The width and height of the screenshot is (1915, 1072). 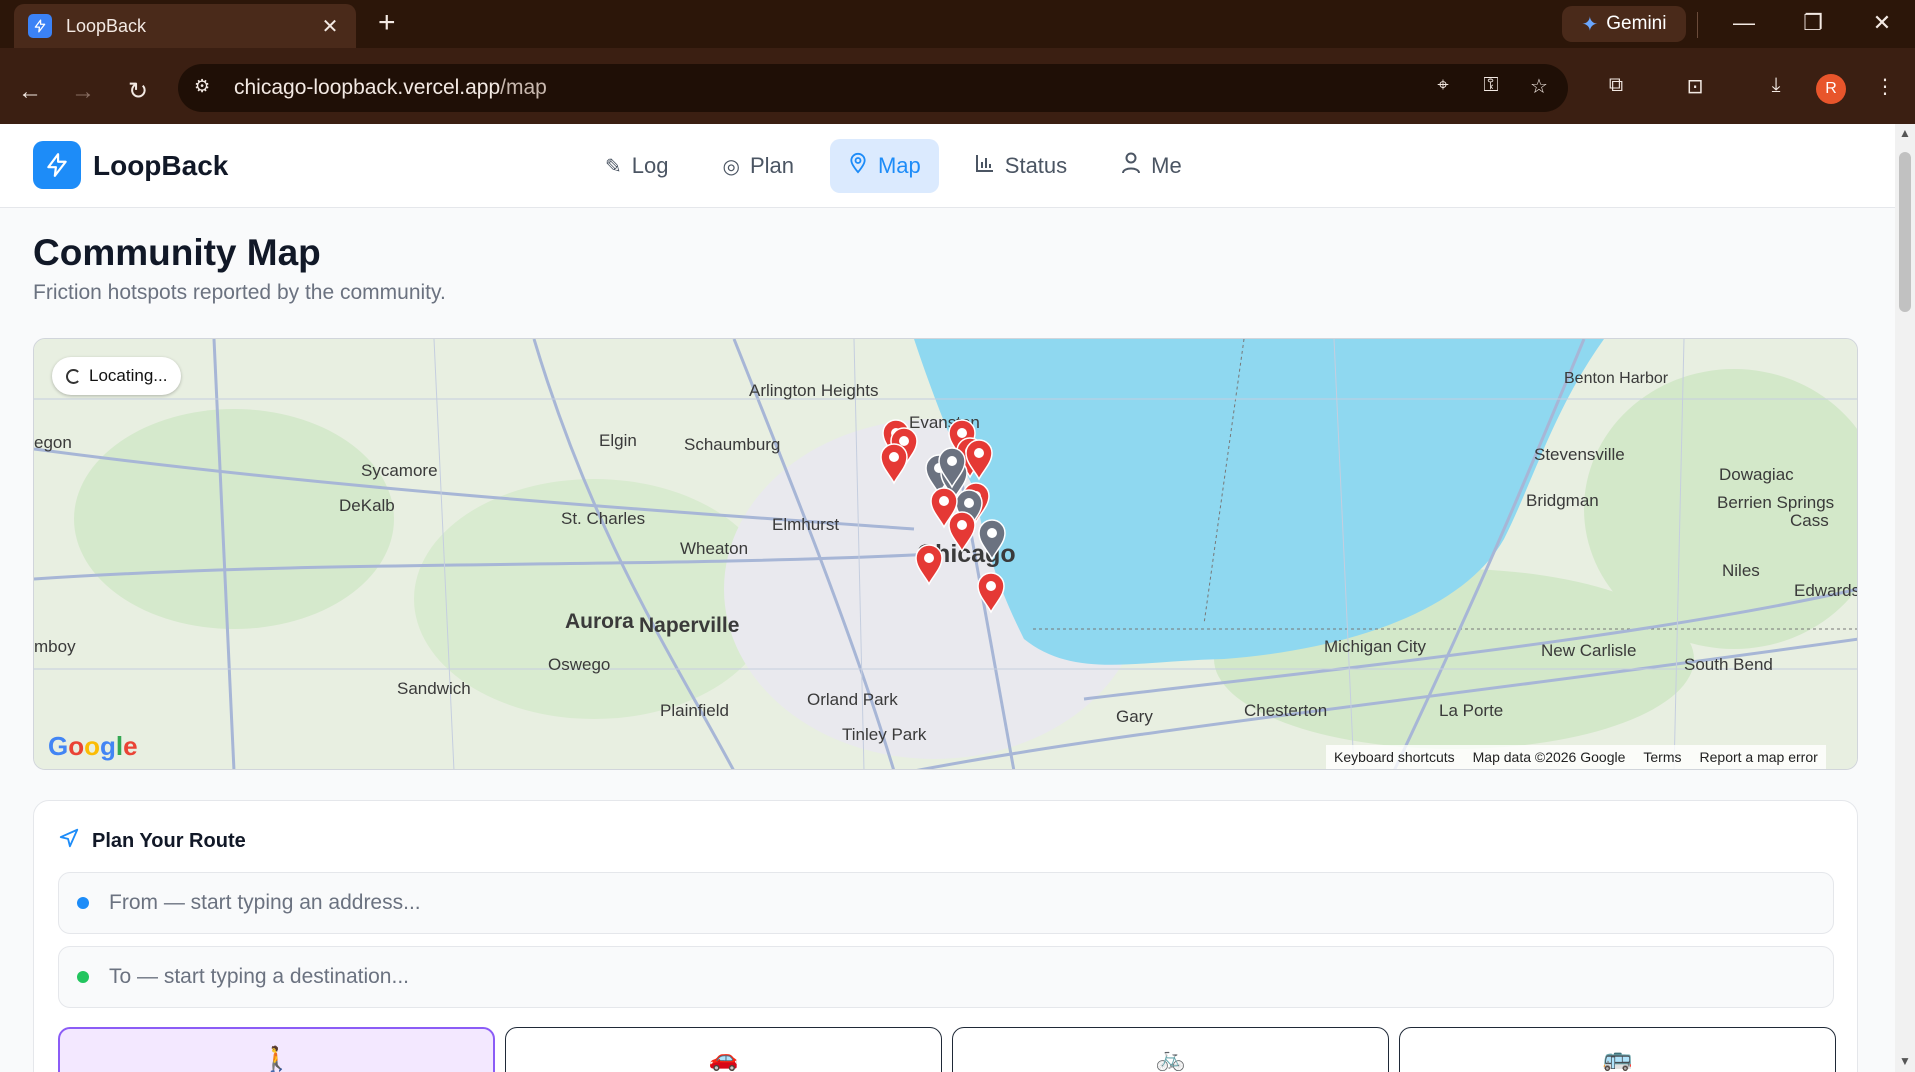 What do you see at coordinates (1695, 86) in the screenshot?
I see `tab-search-icon: ⊡` at bounding box center [1695, 86].